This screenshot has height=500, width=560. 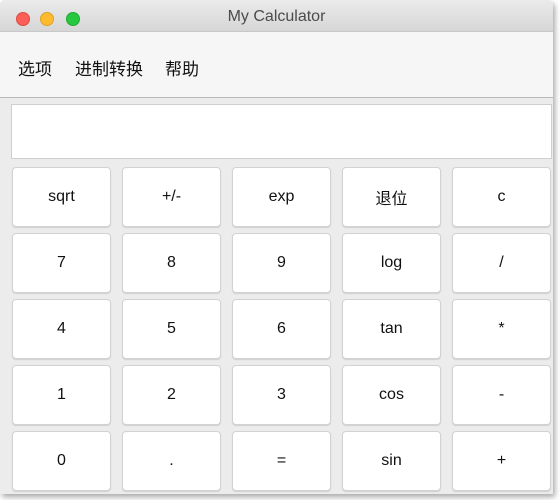 What do you see at coordinates (281, 461) in the screenshot?
I see `equals-button: =` at bounding box center [281, 461].